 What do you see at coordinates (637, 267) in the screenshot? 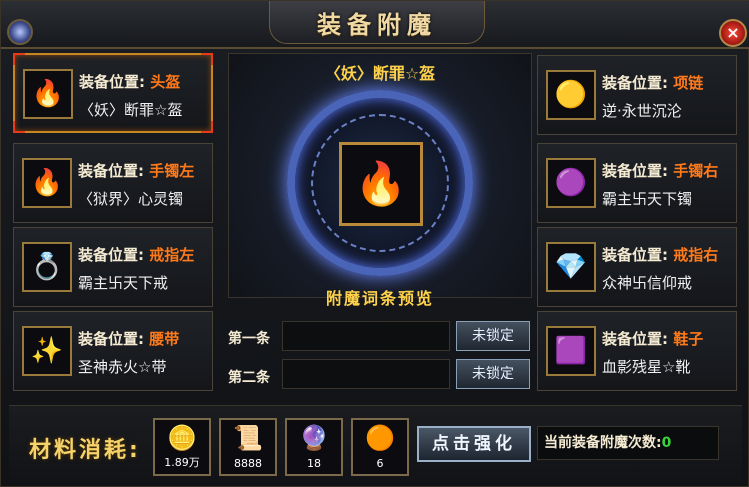
I see `slot-ring-right: 💎 装备位置: 戒指右 众神卐信仰戒` at bounding box center [637, 267].